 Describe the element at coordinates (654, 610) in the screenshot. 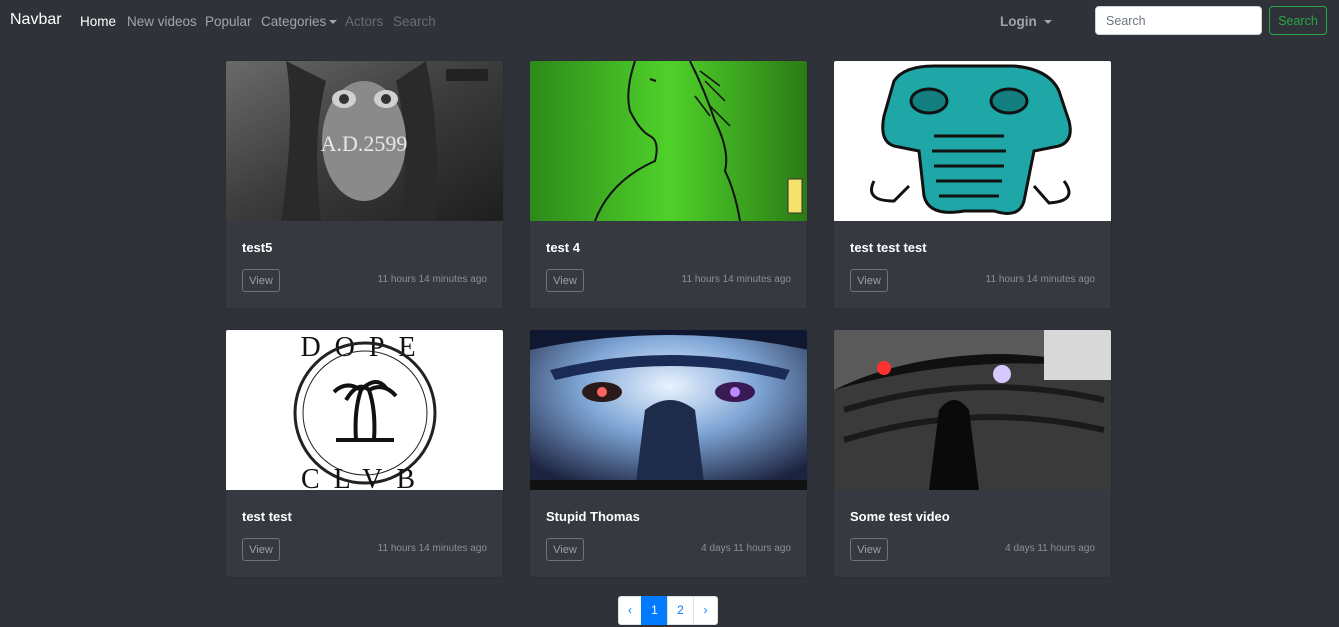

I see `pagination-page-1: 1` at that location.